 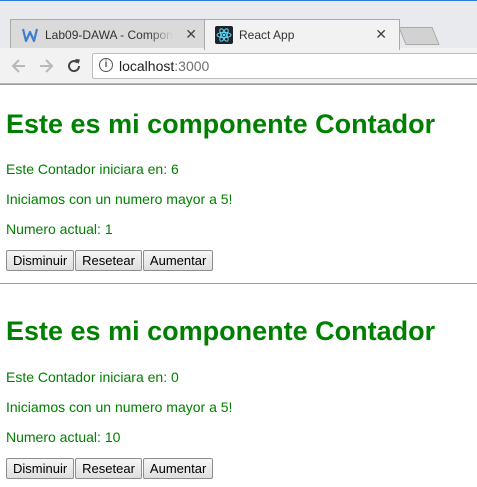 I want to click on forward-arrow-icon, so click(x=47, y=66).